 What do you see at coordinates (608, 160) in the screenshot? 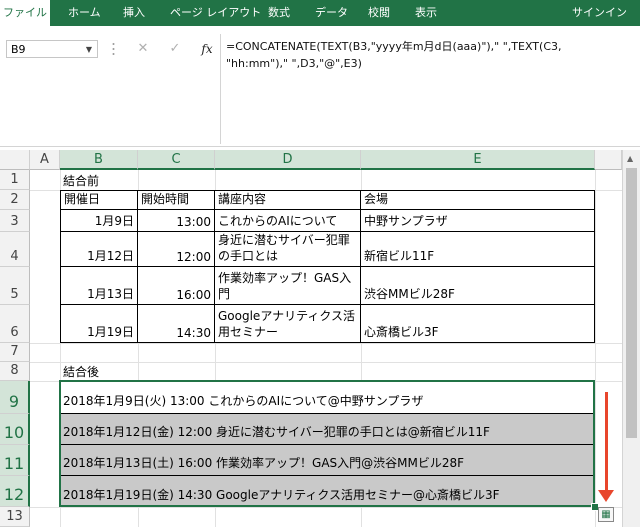
I see `column-header-blank` at bounding box center [608, 160].